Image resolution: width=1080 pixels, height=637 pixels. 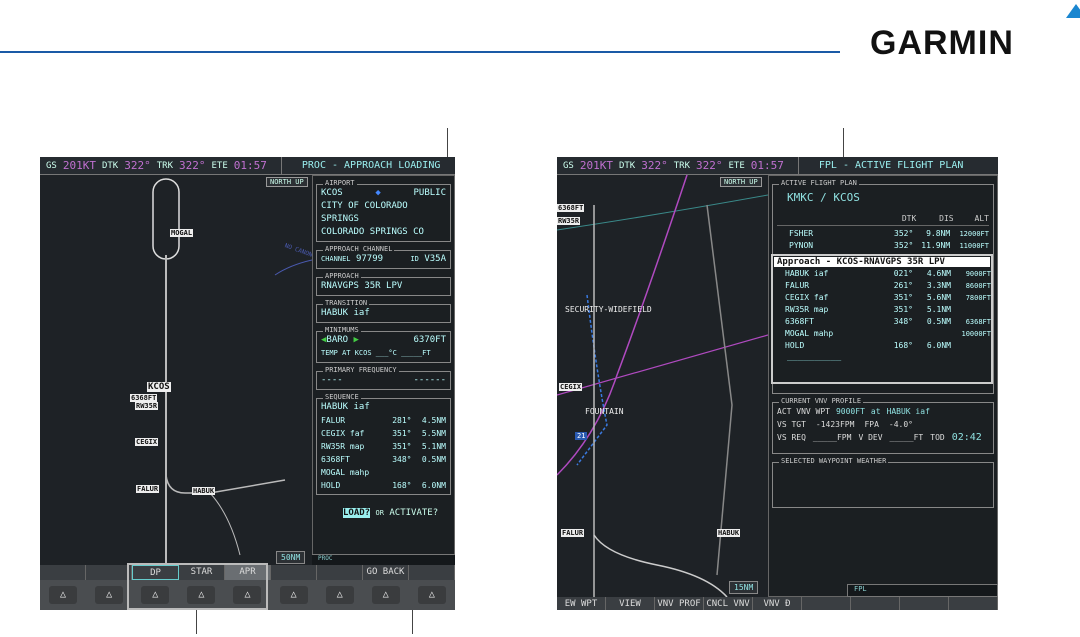 I want to click on sequence-dis: 5.1NM, so click(x=433, y=446).